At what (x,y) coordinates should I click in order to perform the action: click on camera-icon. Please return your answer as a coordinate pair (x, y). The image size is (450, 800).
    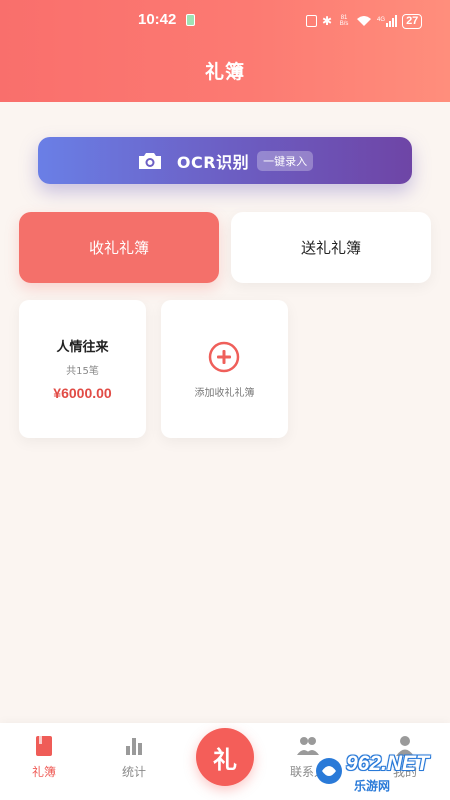
    Looking at the image, I should click on (149, 160).